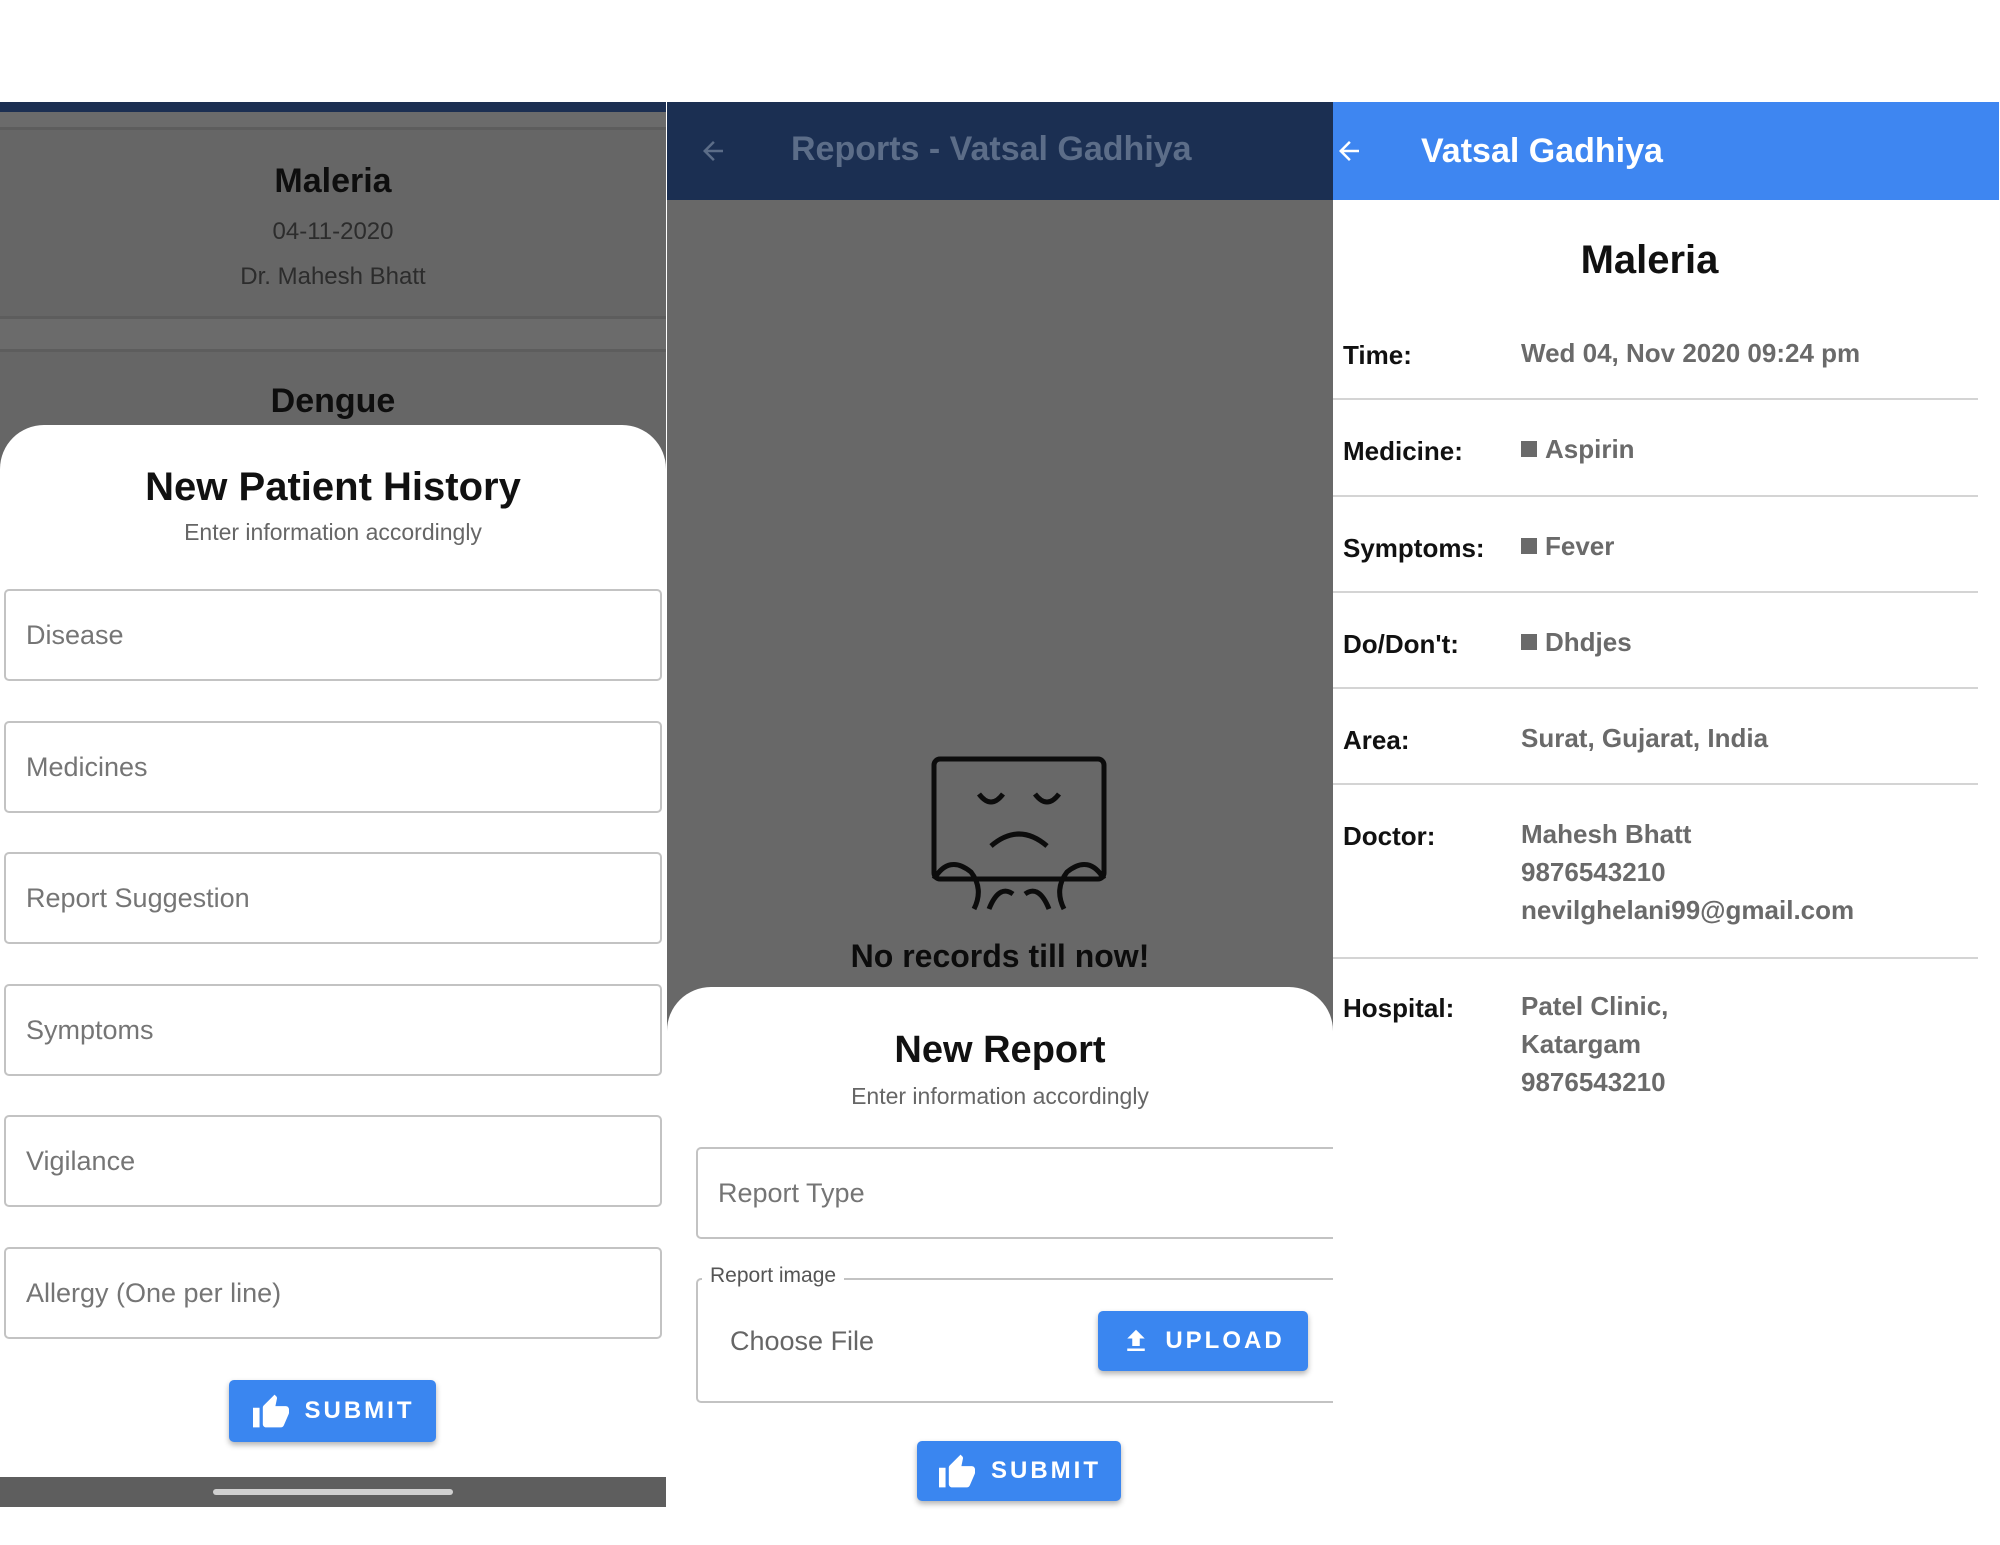 The height and width of the screenshot is (1545, 2000). I want to click on symptoms-field: Symptoms, so click(333, 1030).